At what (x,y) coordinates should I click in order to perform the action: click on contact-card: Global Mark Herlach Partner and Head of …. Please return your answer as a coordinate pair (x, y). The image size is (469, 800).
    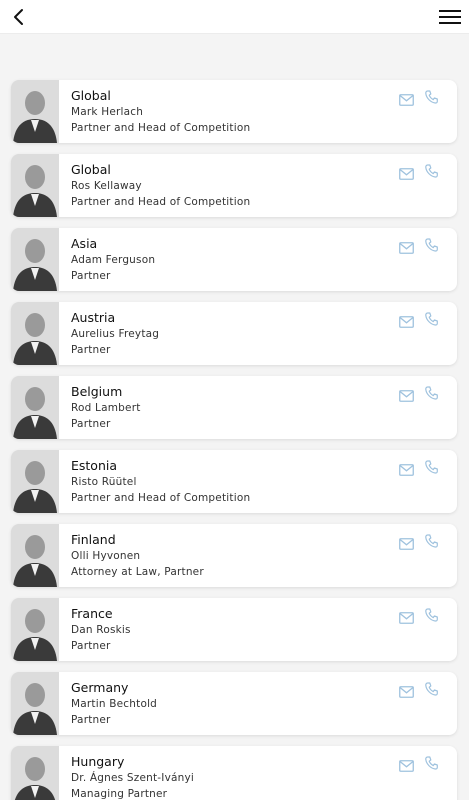
    Looking at the image, I should click on (234, 111).